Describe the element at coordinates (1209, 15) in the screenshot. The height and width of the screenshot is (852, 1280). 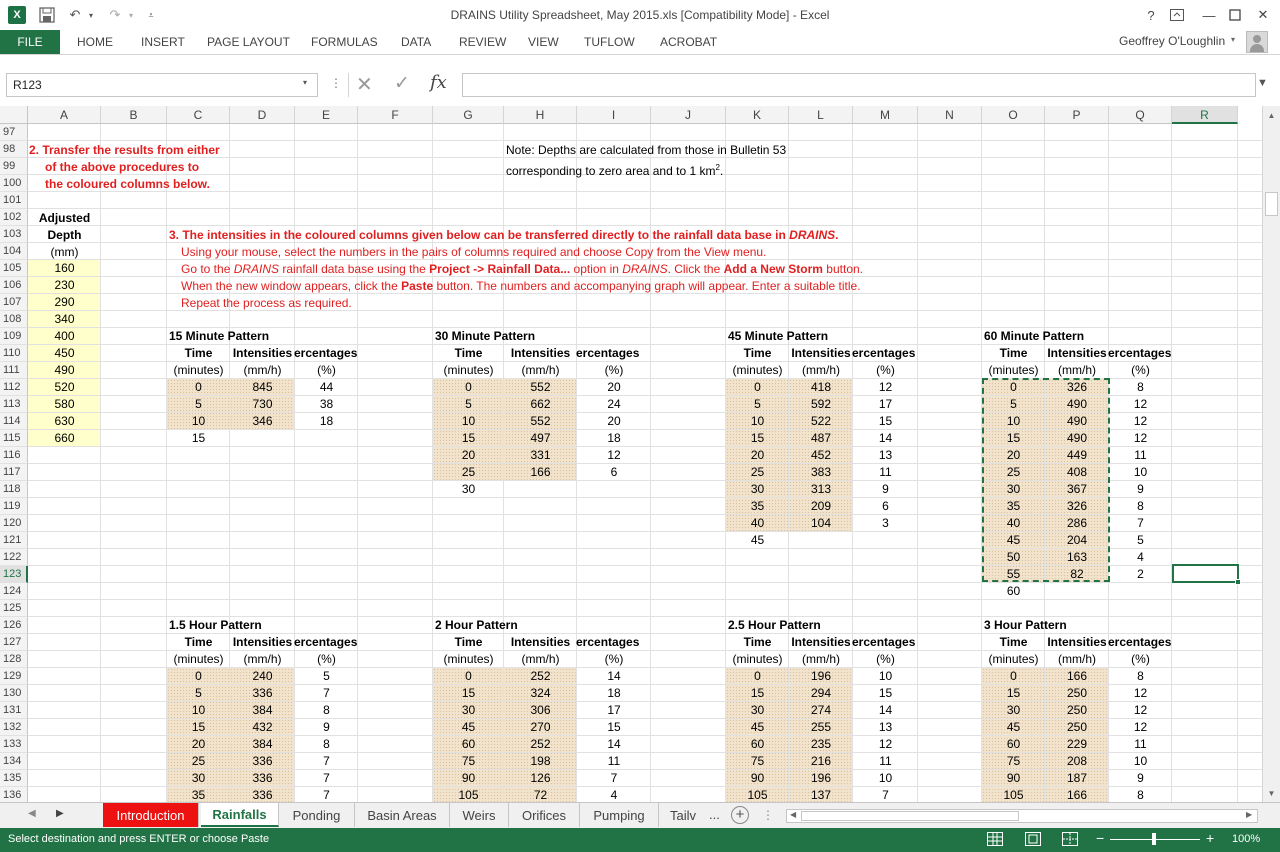
I see `minimize-icon: —` at that location.